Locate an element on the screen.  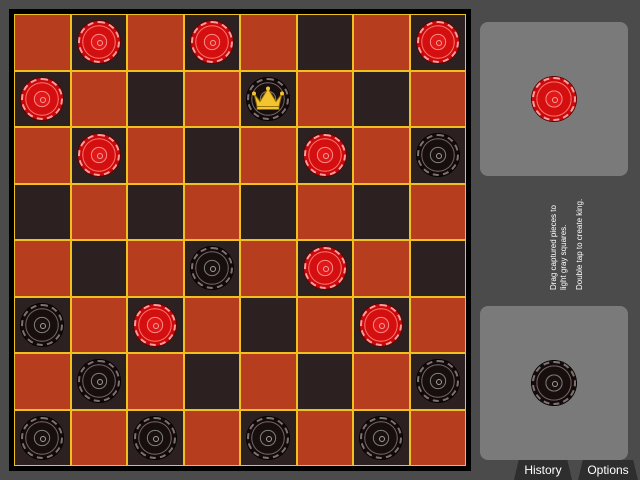
square-r4-c7 is located at coordinates (437, 268).